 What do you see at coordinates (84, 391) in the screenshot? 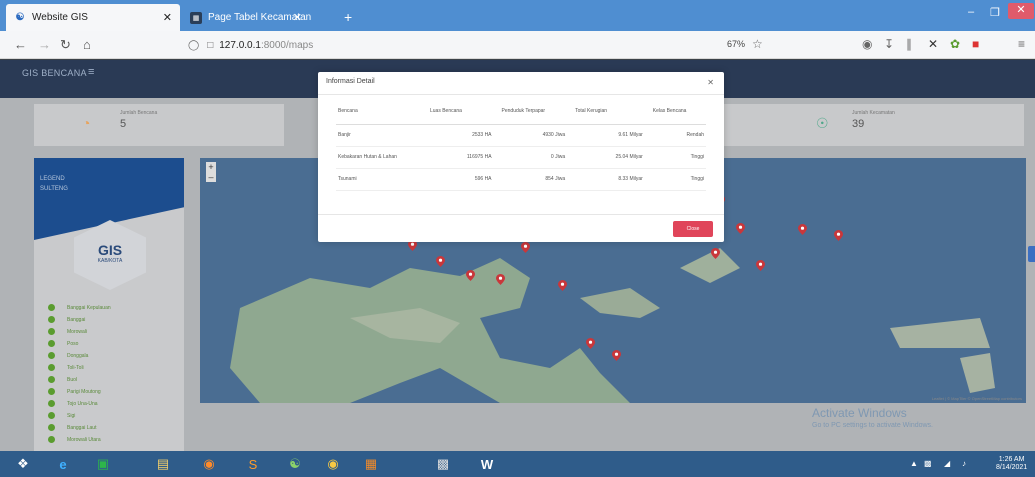
I see `legend-item-label: Parigi Moutong` at bounding box center [84, 391].